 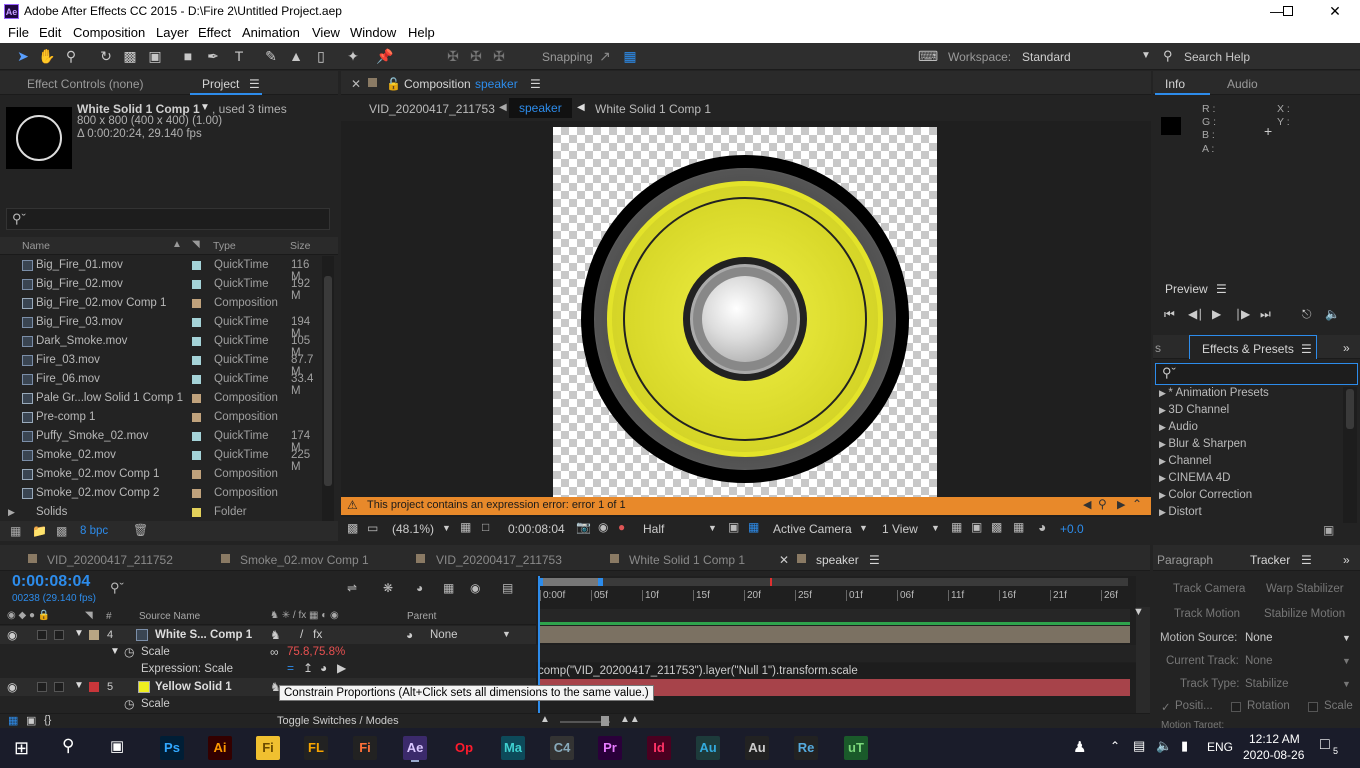 What do you see at coordinates (448, 588) in the screenshot?
I see `frame-blending-icon: ▦` at bounding box center [448, 588].